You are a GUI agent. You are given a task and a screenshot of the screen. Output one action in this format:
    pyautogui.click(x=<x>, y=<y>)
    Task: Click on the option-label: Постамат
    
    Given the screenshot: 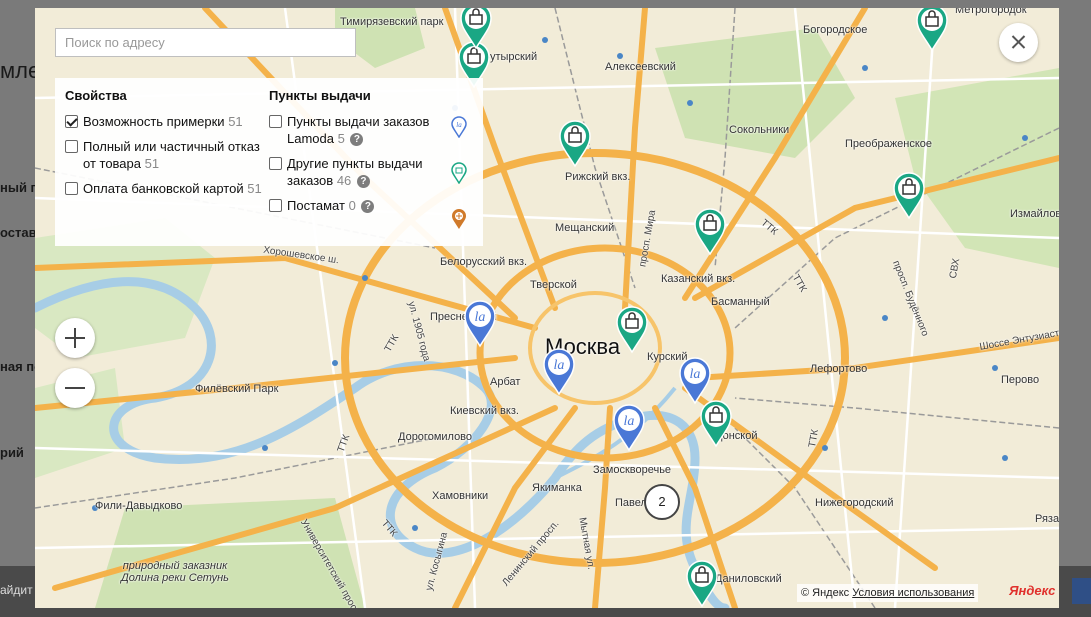 What is the action you would take?
    pyautogui.click(x=316, y=205)
    